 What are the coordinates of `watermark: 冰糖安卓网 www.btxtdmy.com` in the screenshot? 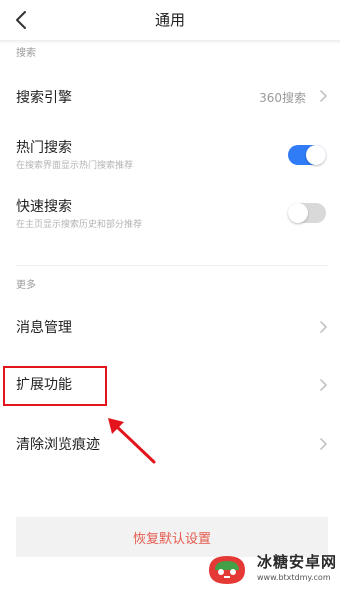 It's located at (272, 569).